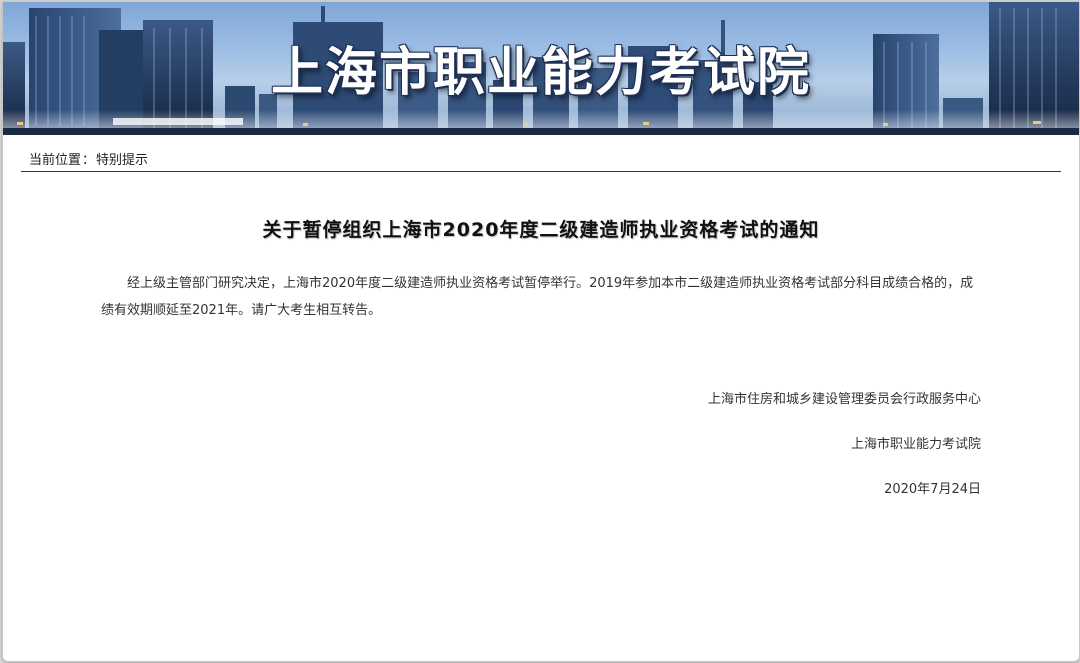 This screenshot has width=1080, height=663. I want to click on article-title: 关于暂停组织上海市2020年度二级建造师执业资格考试的通知, so click(541, 230).